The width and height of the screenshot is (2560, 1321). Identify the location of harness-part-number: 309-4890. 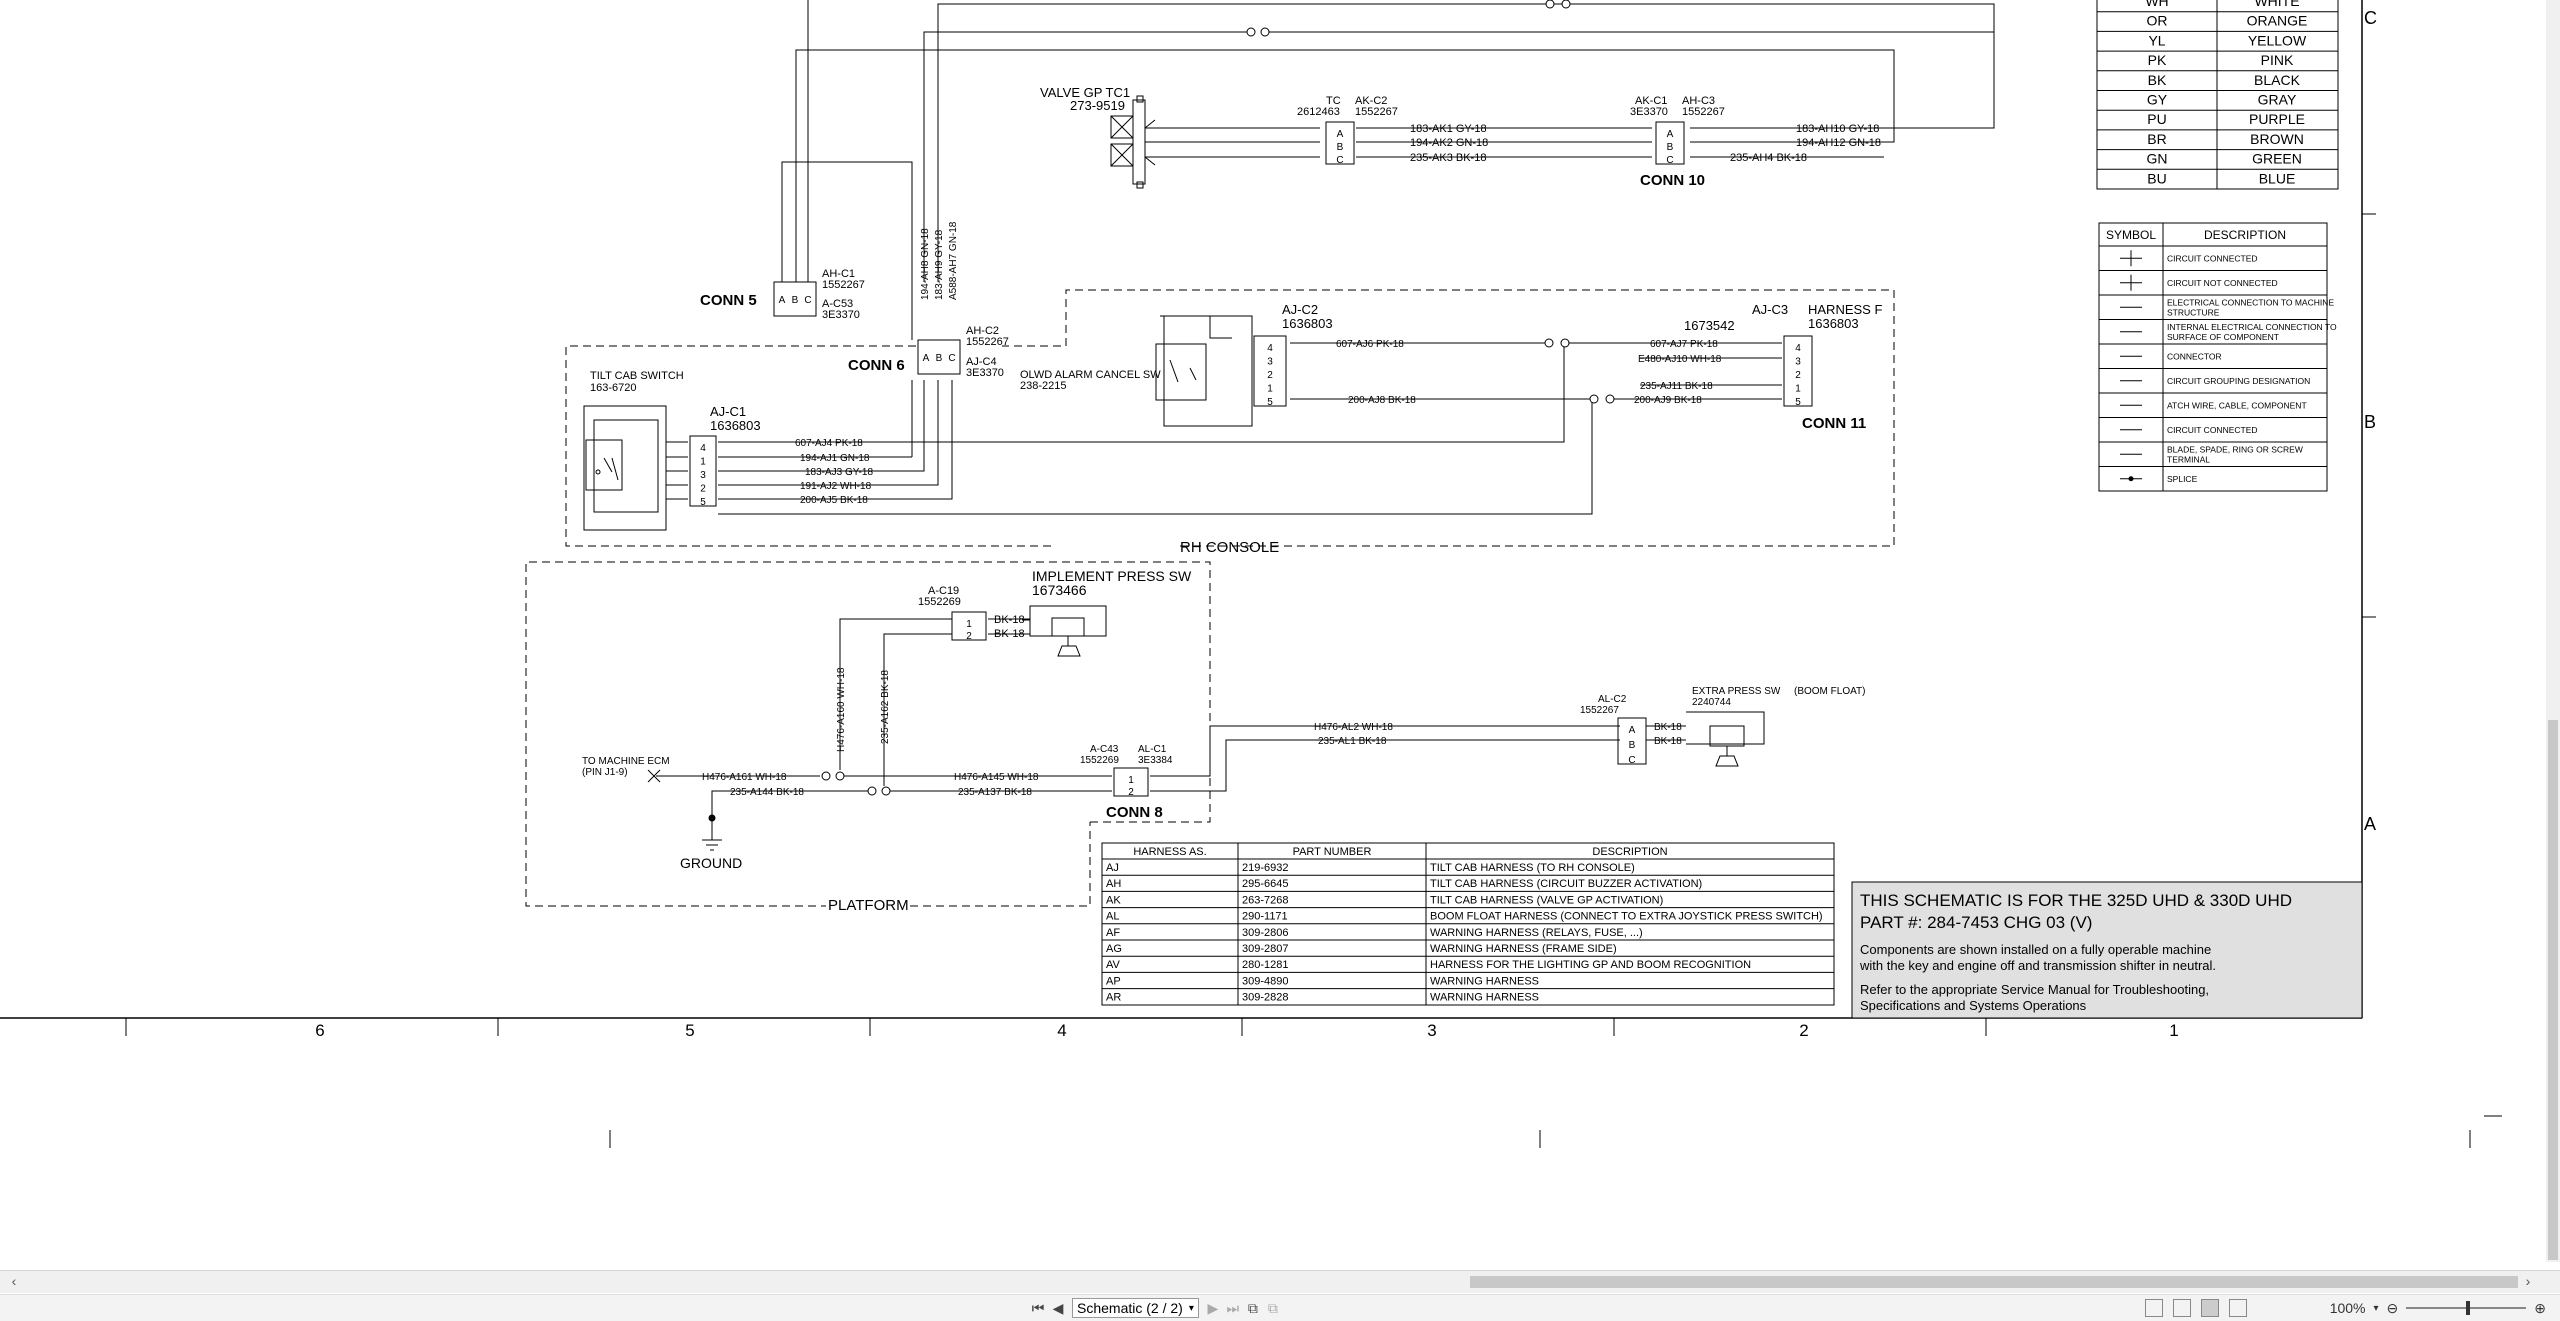
(1265, 981).